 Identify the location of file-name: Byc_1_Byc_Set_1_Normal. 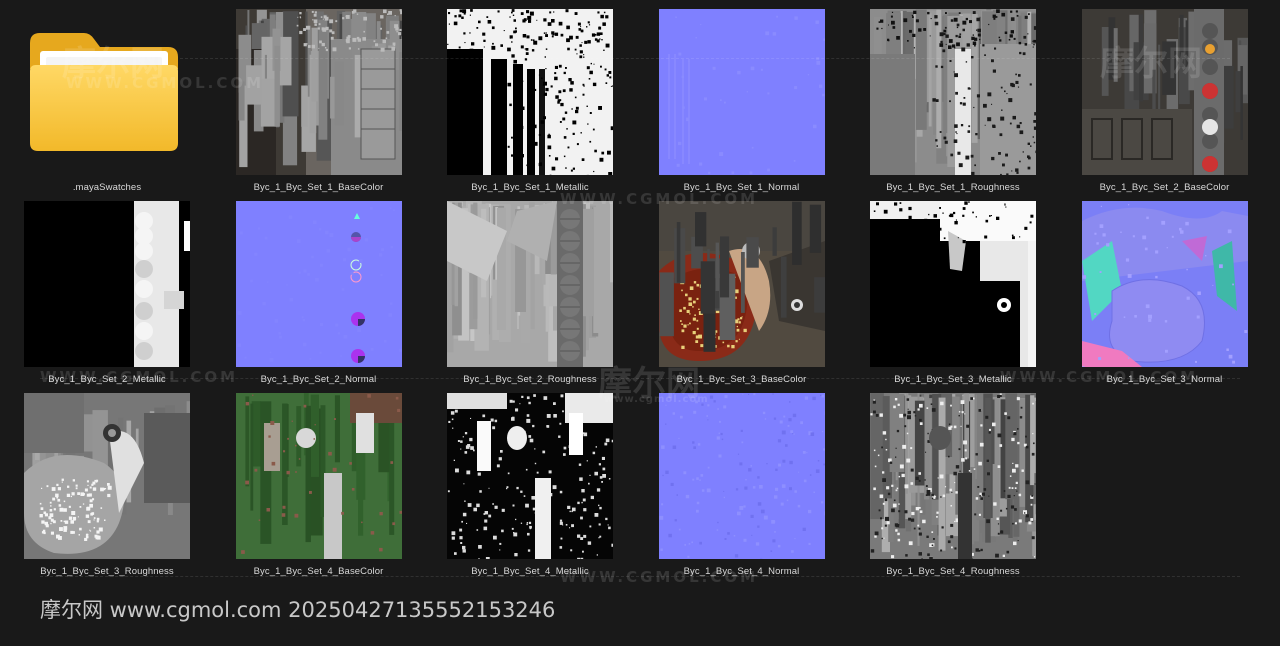
(741, 187).